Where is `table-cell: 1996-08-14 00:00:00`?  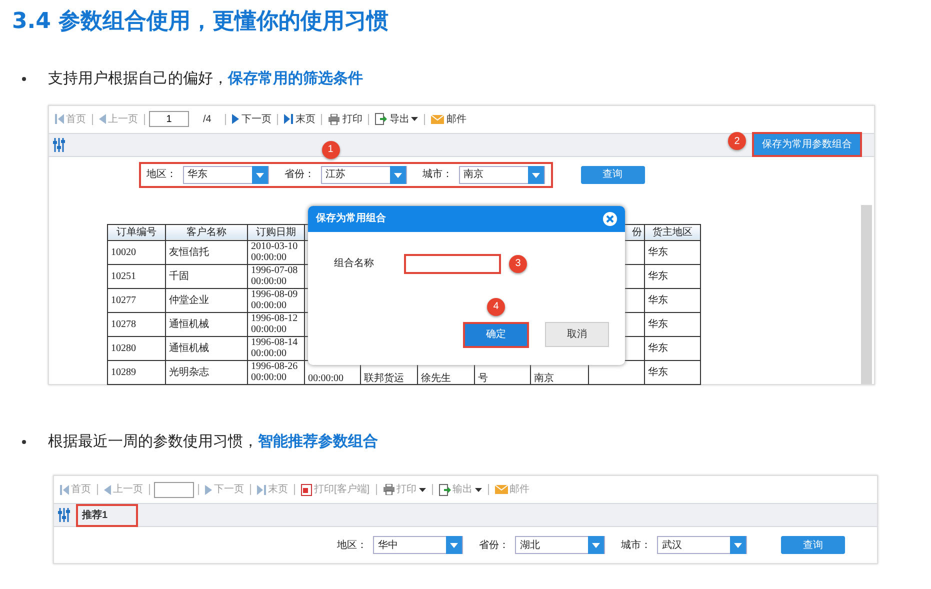 table-cell: 1996-08-14 00:00:00 is located at coordinates (276, 348).